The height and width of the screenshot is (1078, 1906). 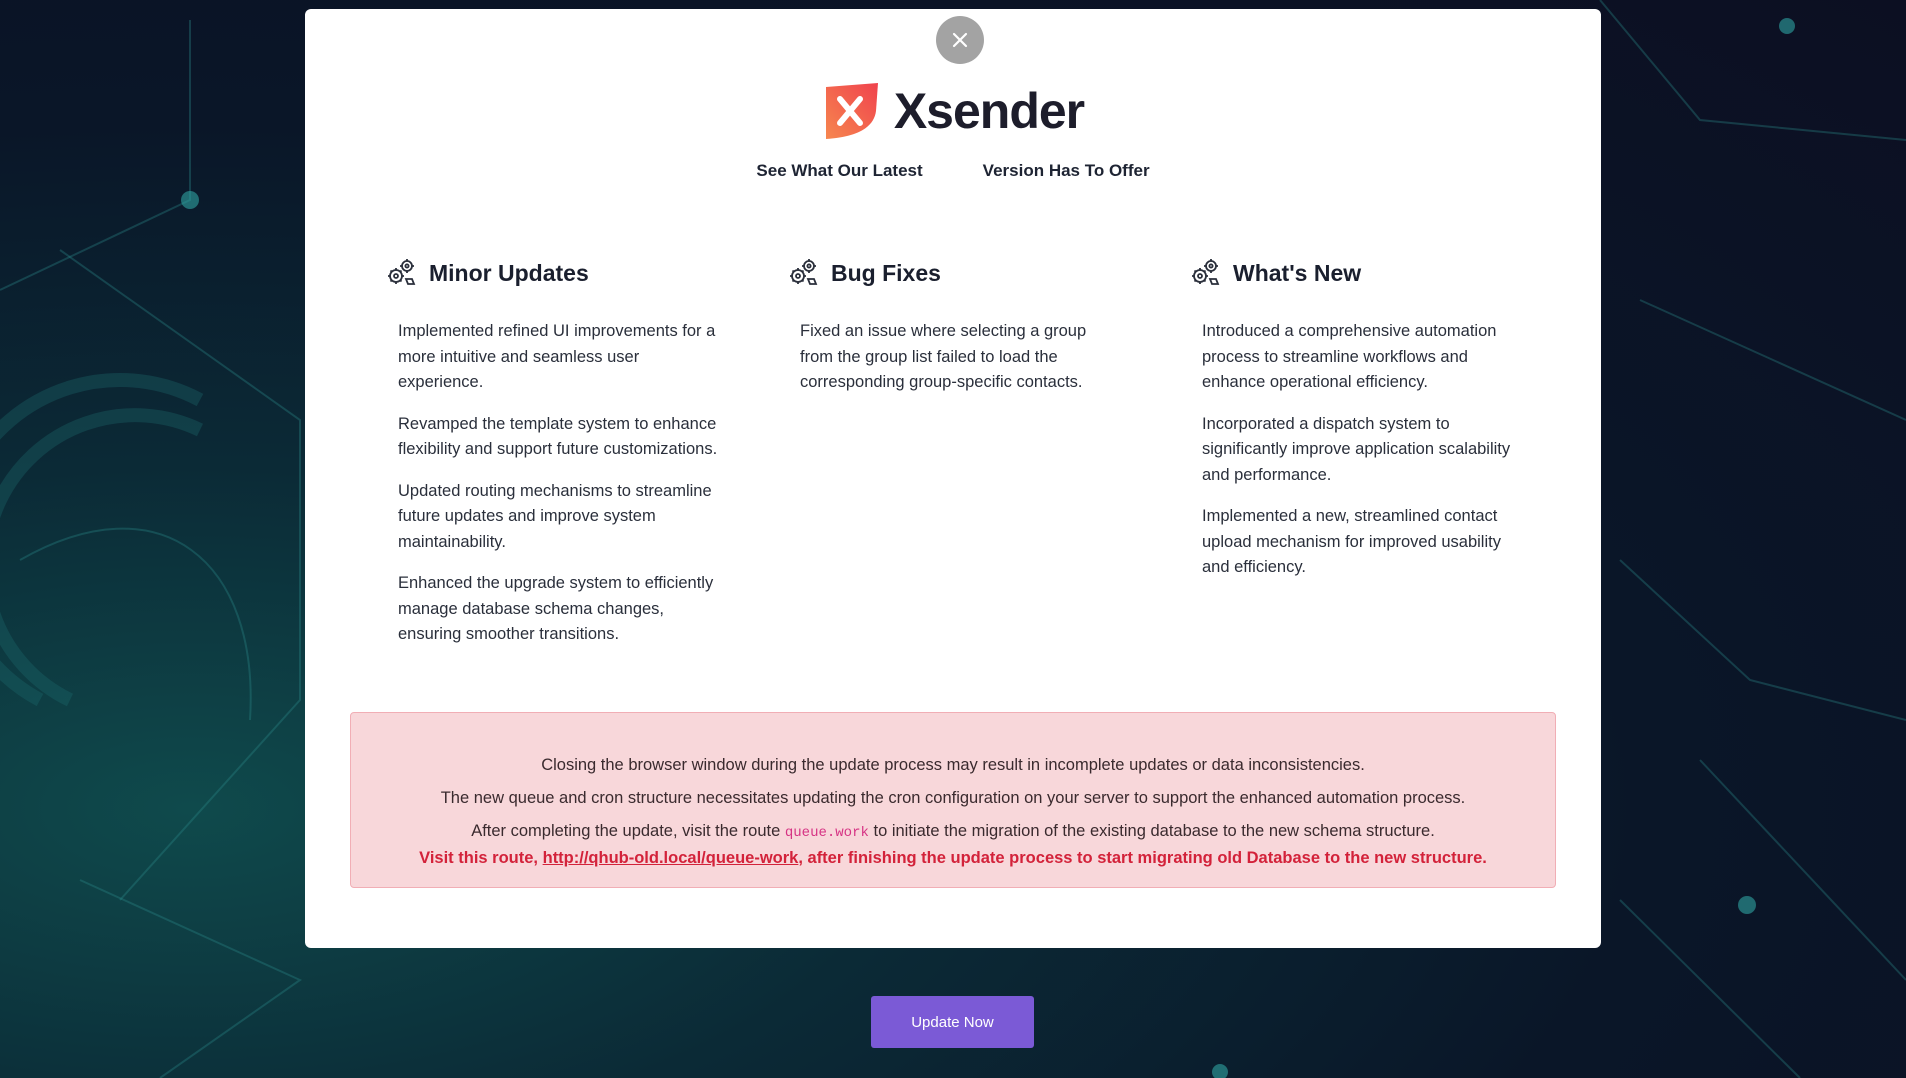 I want to click on brand-logo: Xsender, so click(x=953, y=111).